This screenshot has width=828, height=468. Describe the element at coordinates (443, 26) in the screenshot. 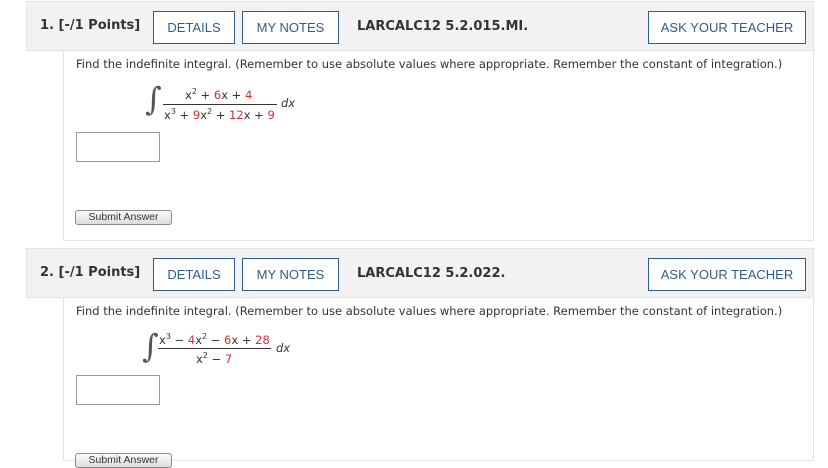

I see `question-reference: LARCALC12 5.2.015.MI.` at that location.